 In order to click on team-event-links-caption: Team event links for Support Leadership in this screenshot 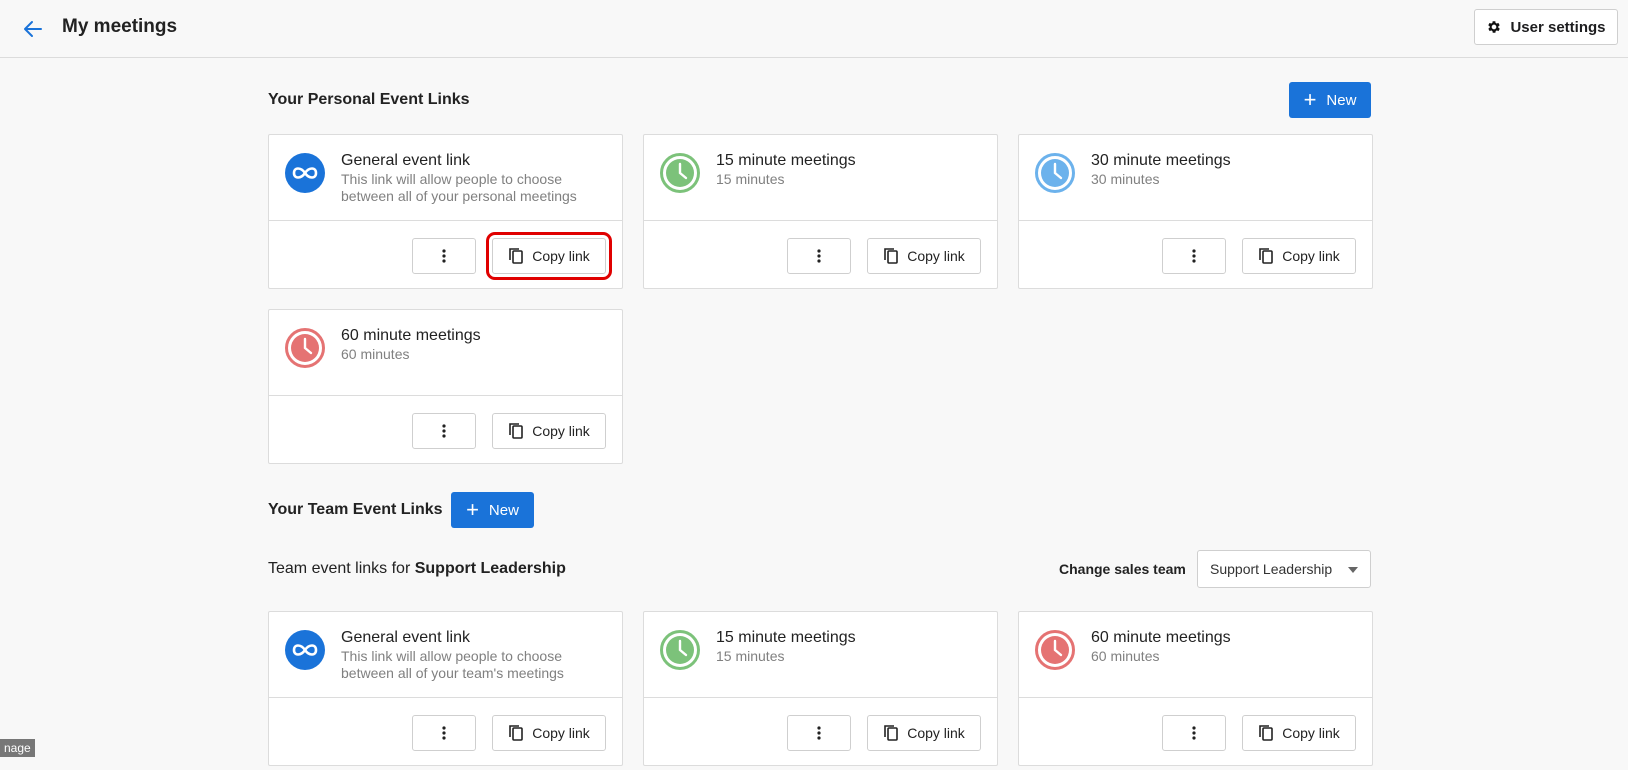, I will do `click(417, 569)`.